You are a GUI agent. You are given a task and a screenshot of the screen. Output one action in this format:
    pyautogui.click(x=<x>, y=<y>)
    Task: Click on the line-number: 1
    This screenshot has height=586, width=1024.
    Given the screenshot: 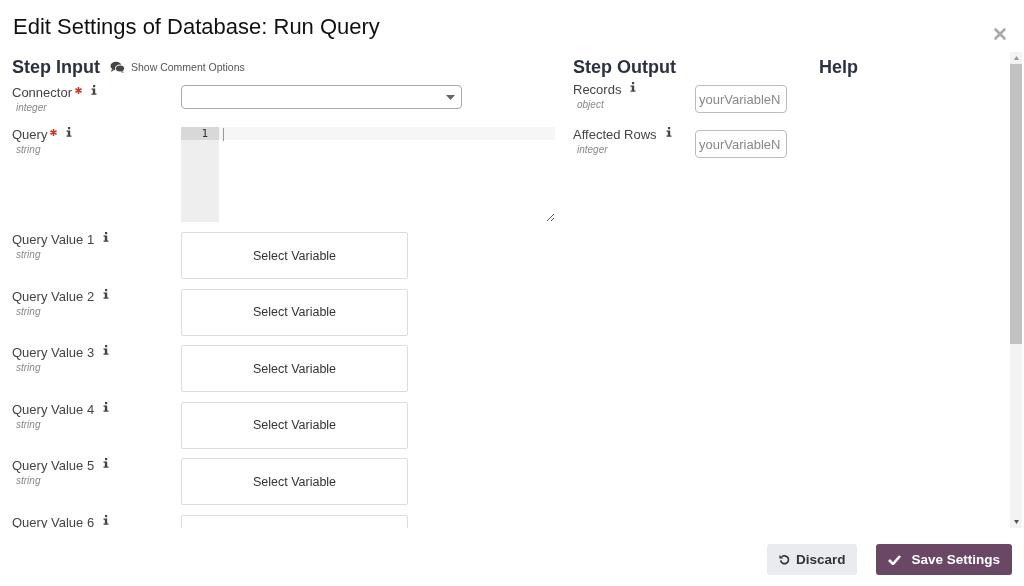 What is the action you would take?
    pyautogui.click(x=200, y=133)
    